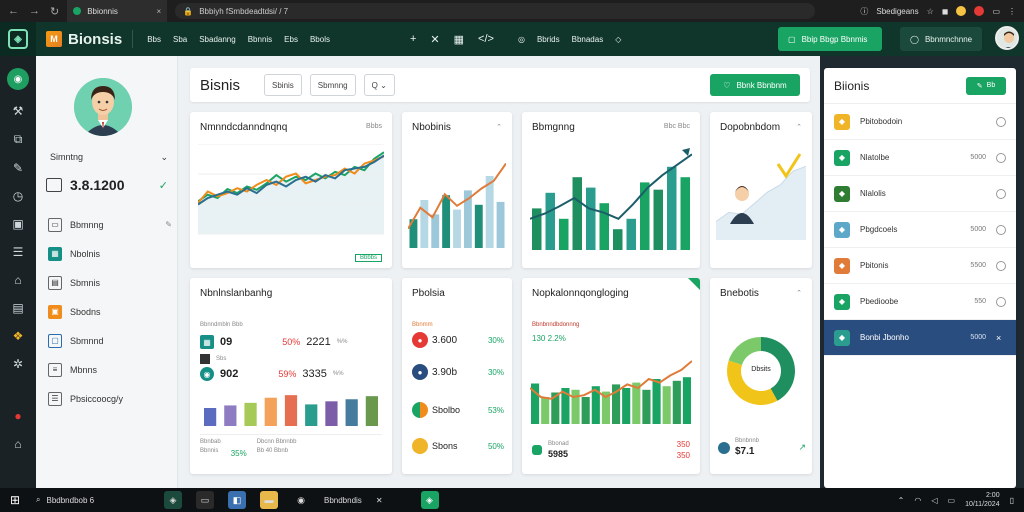  I want to click on profile-name-row: Simntng ⌄, so click(109, 157).